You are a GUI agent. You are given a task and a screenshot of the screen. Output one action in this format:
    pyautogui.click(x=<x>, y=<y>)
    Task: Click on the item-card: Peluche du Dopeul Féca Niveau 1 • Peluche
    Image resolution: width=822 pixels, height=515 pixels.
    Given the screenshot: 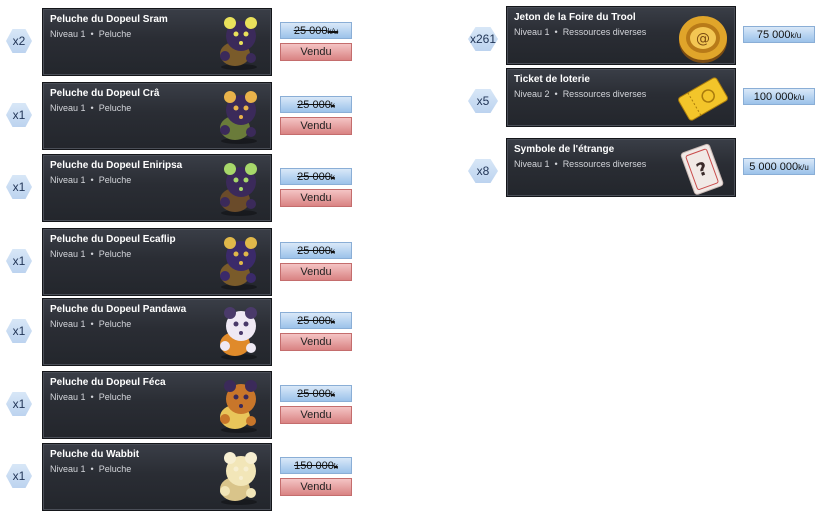 What is the action you would take?
    pyautogui.click(x=157, y=405)
    